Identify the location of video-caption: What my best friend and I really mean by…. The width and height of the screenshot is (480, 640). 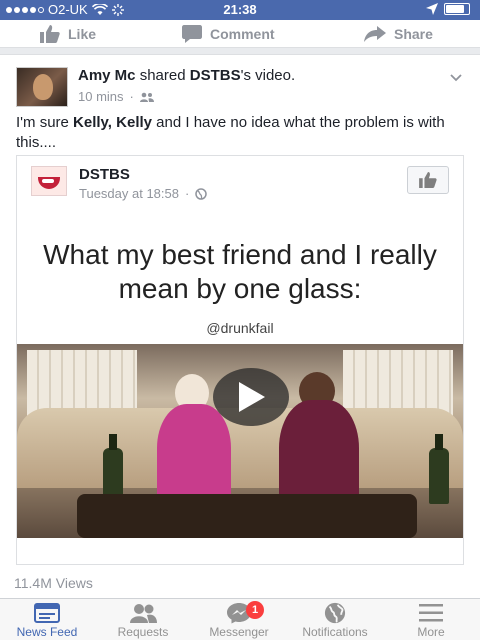
(240, 271).